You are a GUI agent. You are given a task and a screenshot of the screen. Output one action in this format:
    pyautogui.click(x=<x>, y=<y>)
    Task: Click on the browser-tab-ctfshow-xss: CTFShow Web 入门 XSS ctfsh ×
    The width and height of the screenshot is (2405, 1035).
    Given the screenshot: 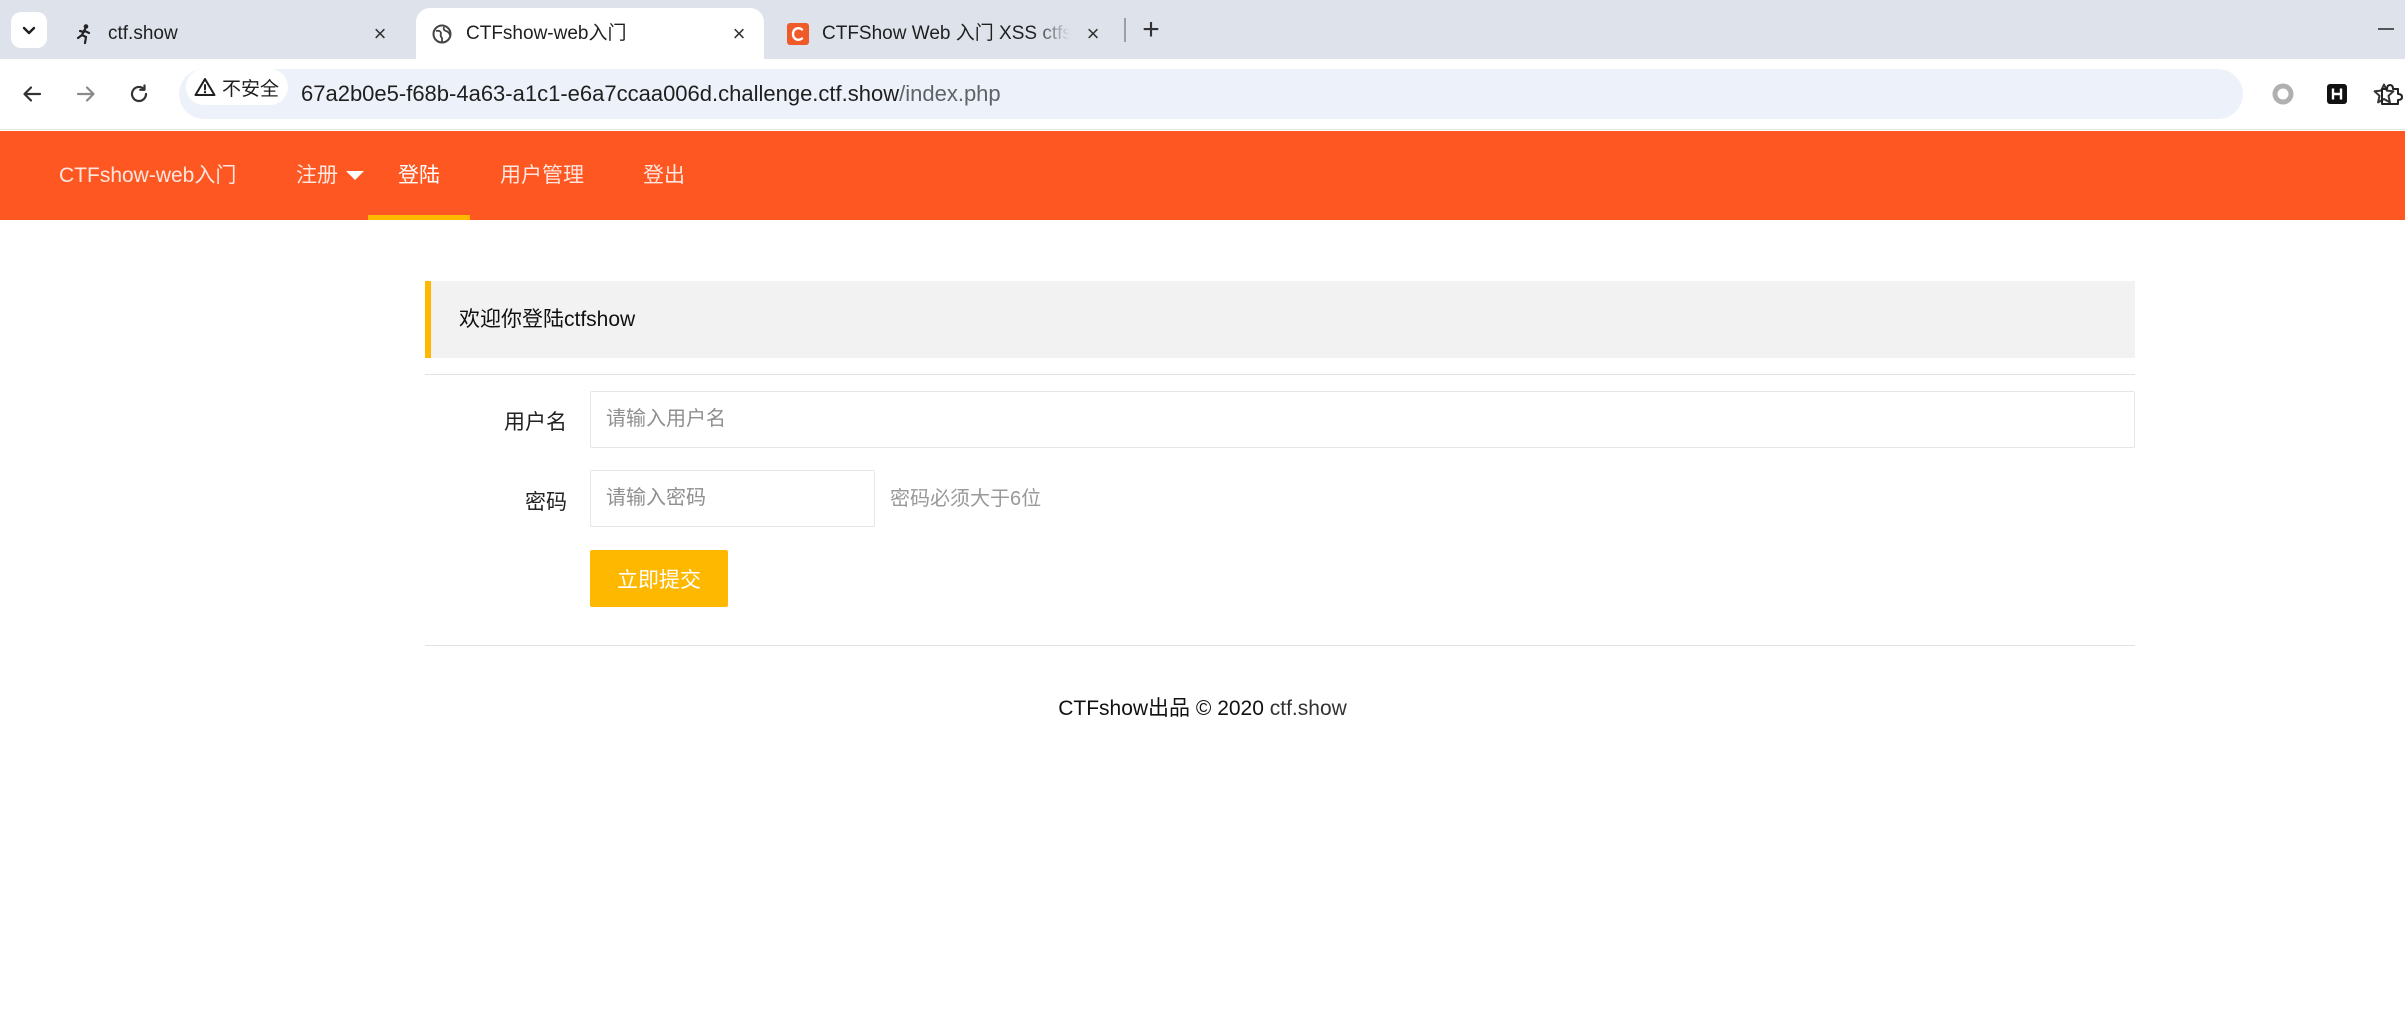 What is the action you would take?
    pyautogui.click(x=947, y=33)
    